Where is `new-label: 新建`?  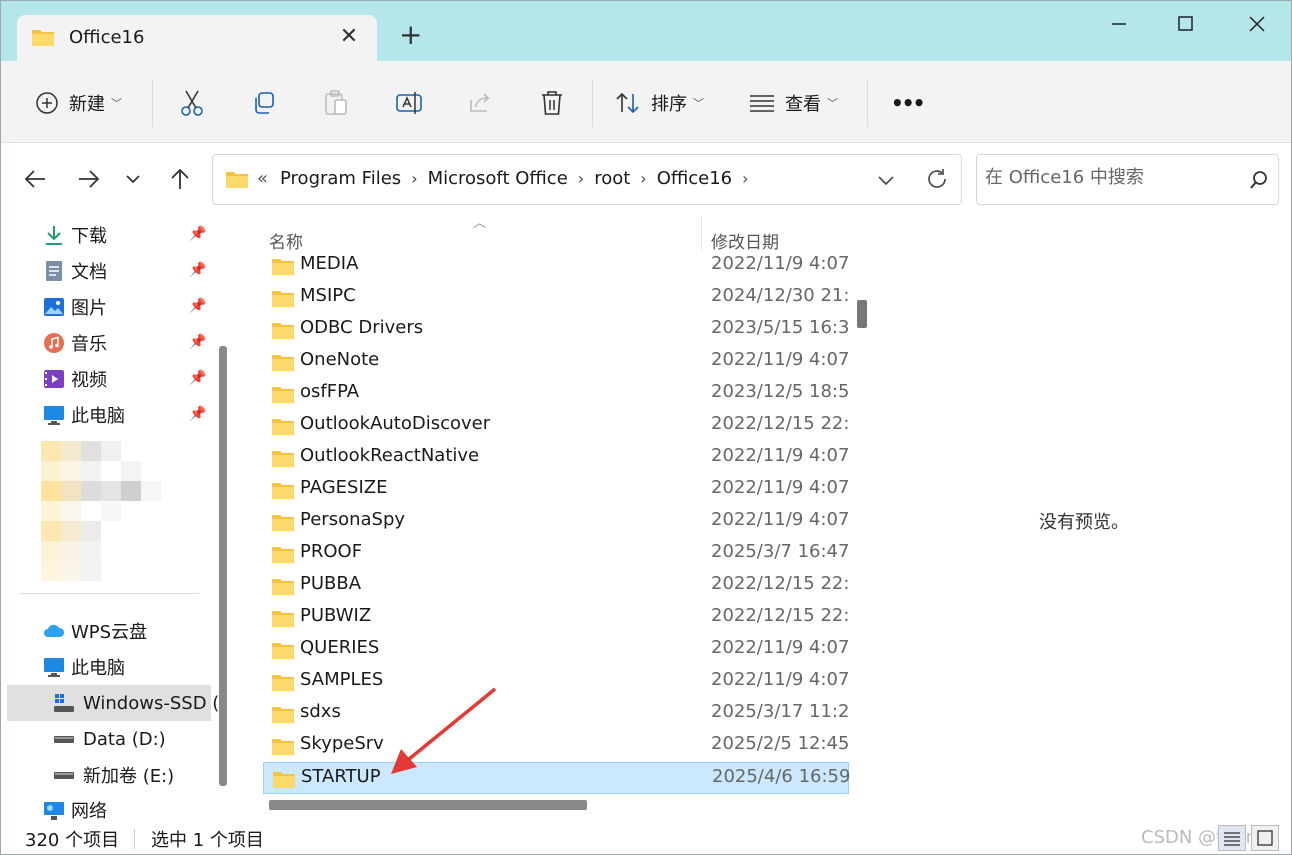
new-label: 新建 is located at coordinates (87, 104).